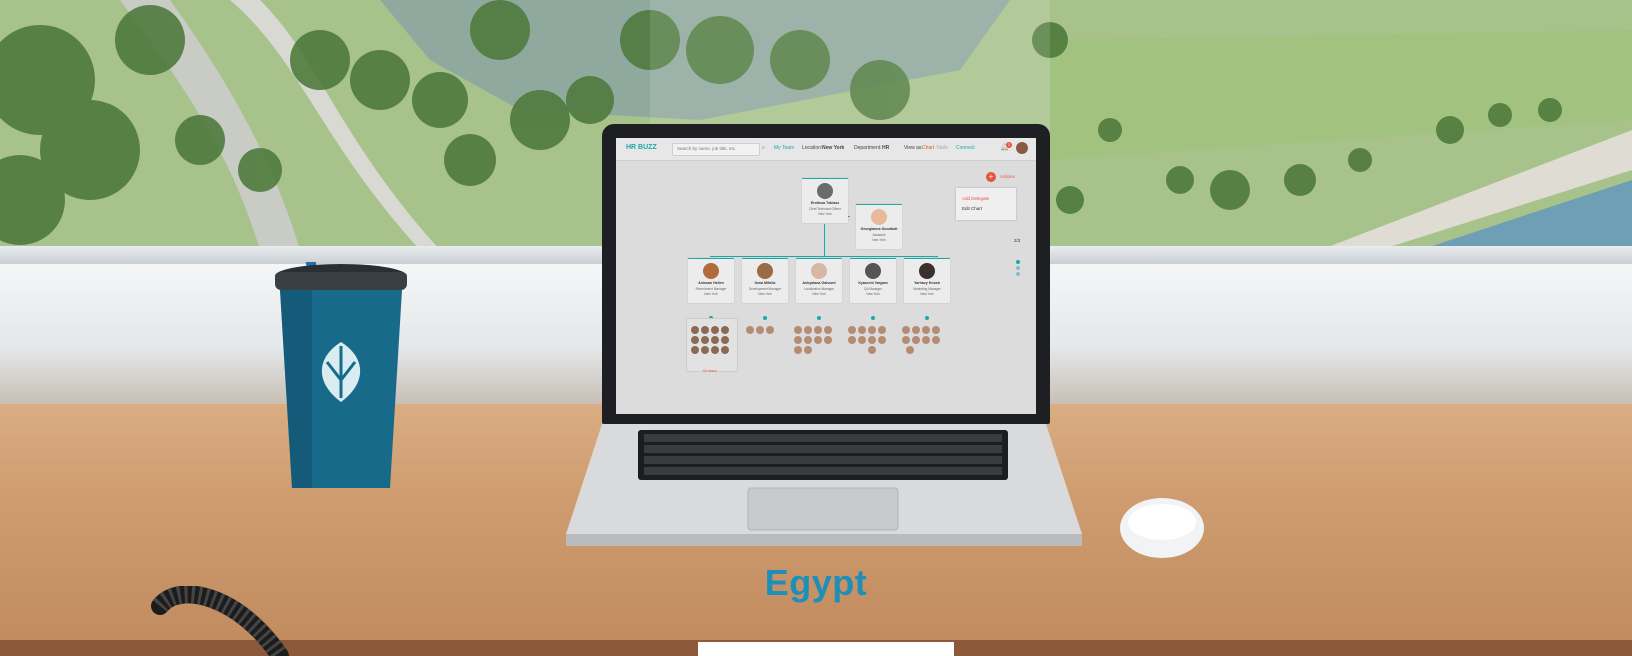  What do you see at coordinates (819, 283) in the screenshot?
I see `employee-name: Ankyalana Galvumi` at bounding box center [819, 283].